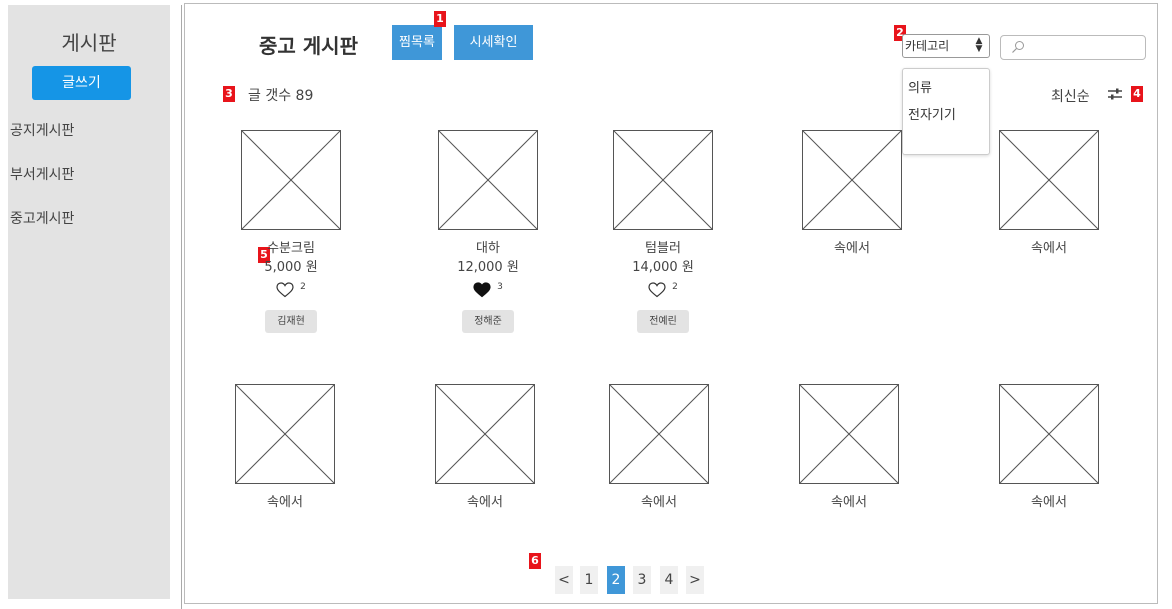 This screenshot has height=609, width=1172. I want to click on product-card: 대하 12,000 원 3 정해준, so click(488, 231).